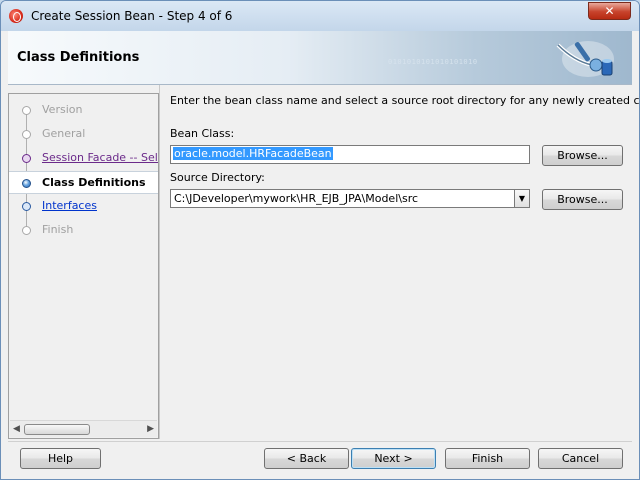 Image resolution: width=640 pixels, height=480 pixels. What do you see at coordinates (60, 458) in the screenshot?
I see `help-button: Help` at bounding box center [60, 458].